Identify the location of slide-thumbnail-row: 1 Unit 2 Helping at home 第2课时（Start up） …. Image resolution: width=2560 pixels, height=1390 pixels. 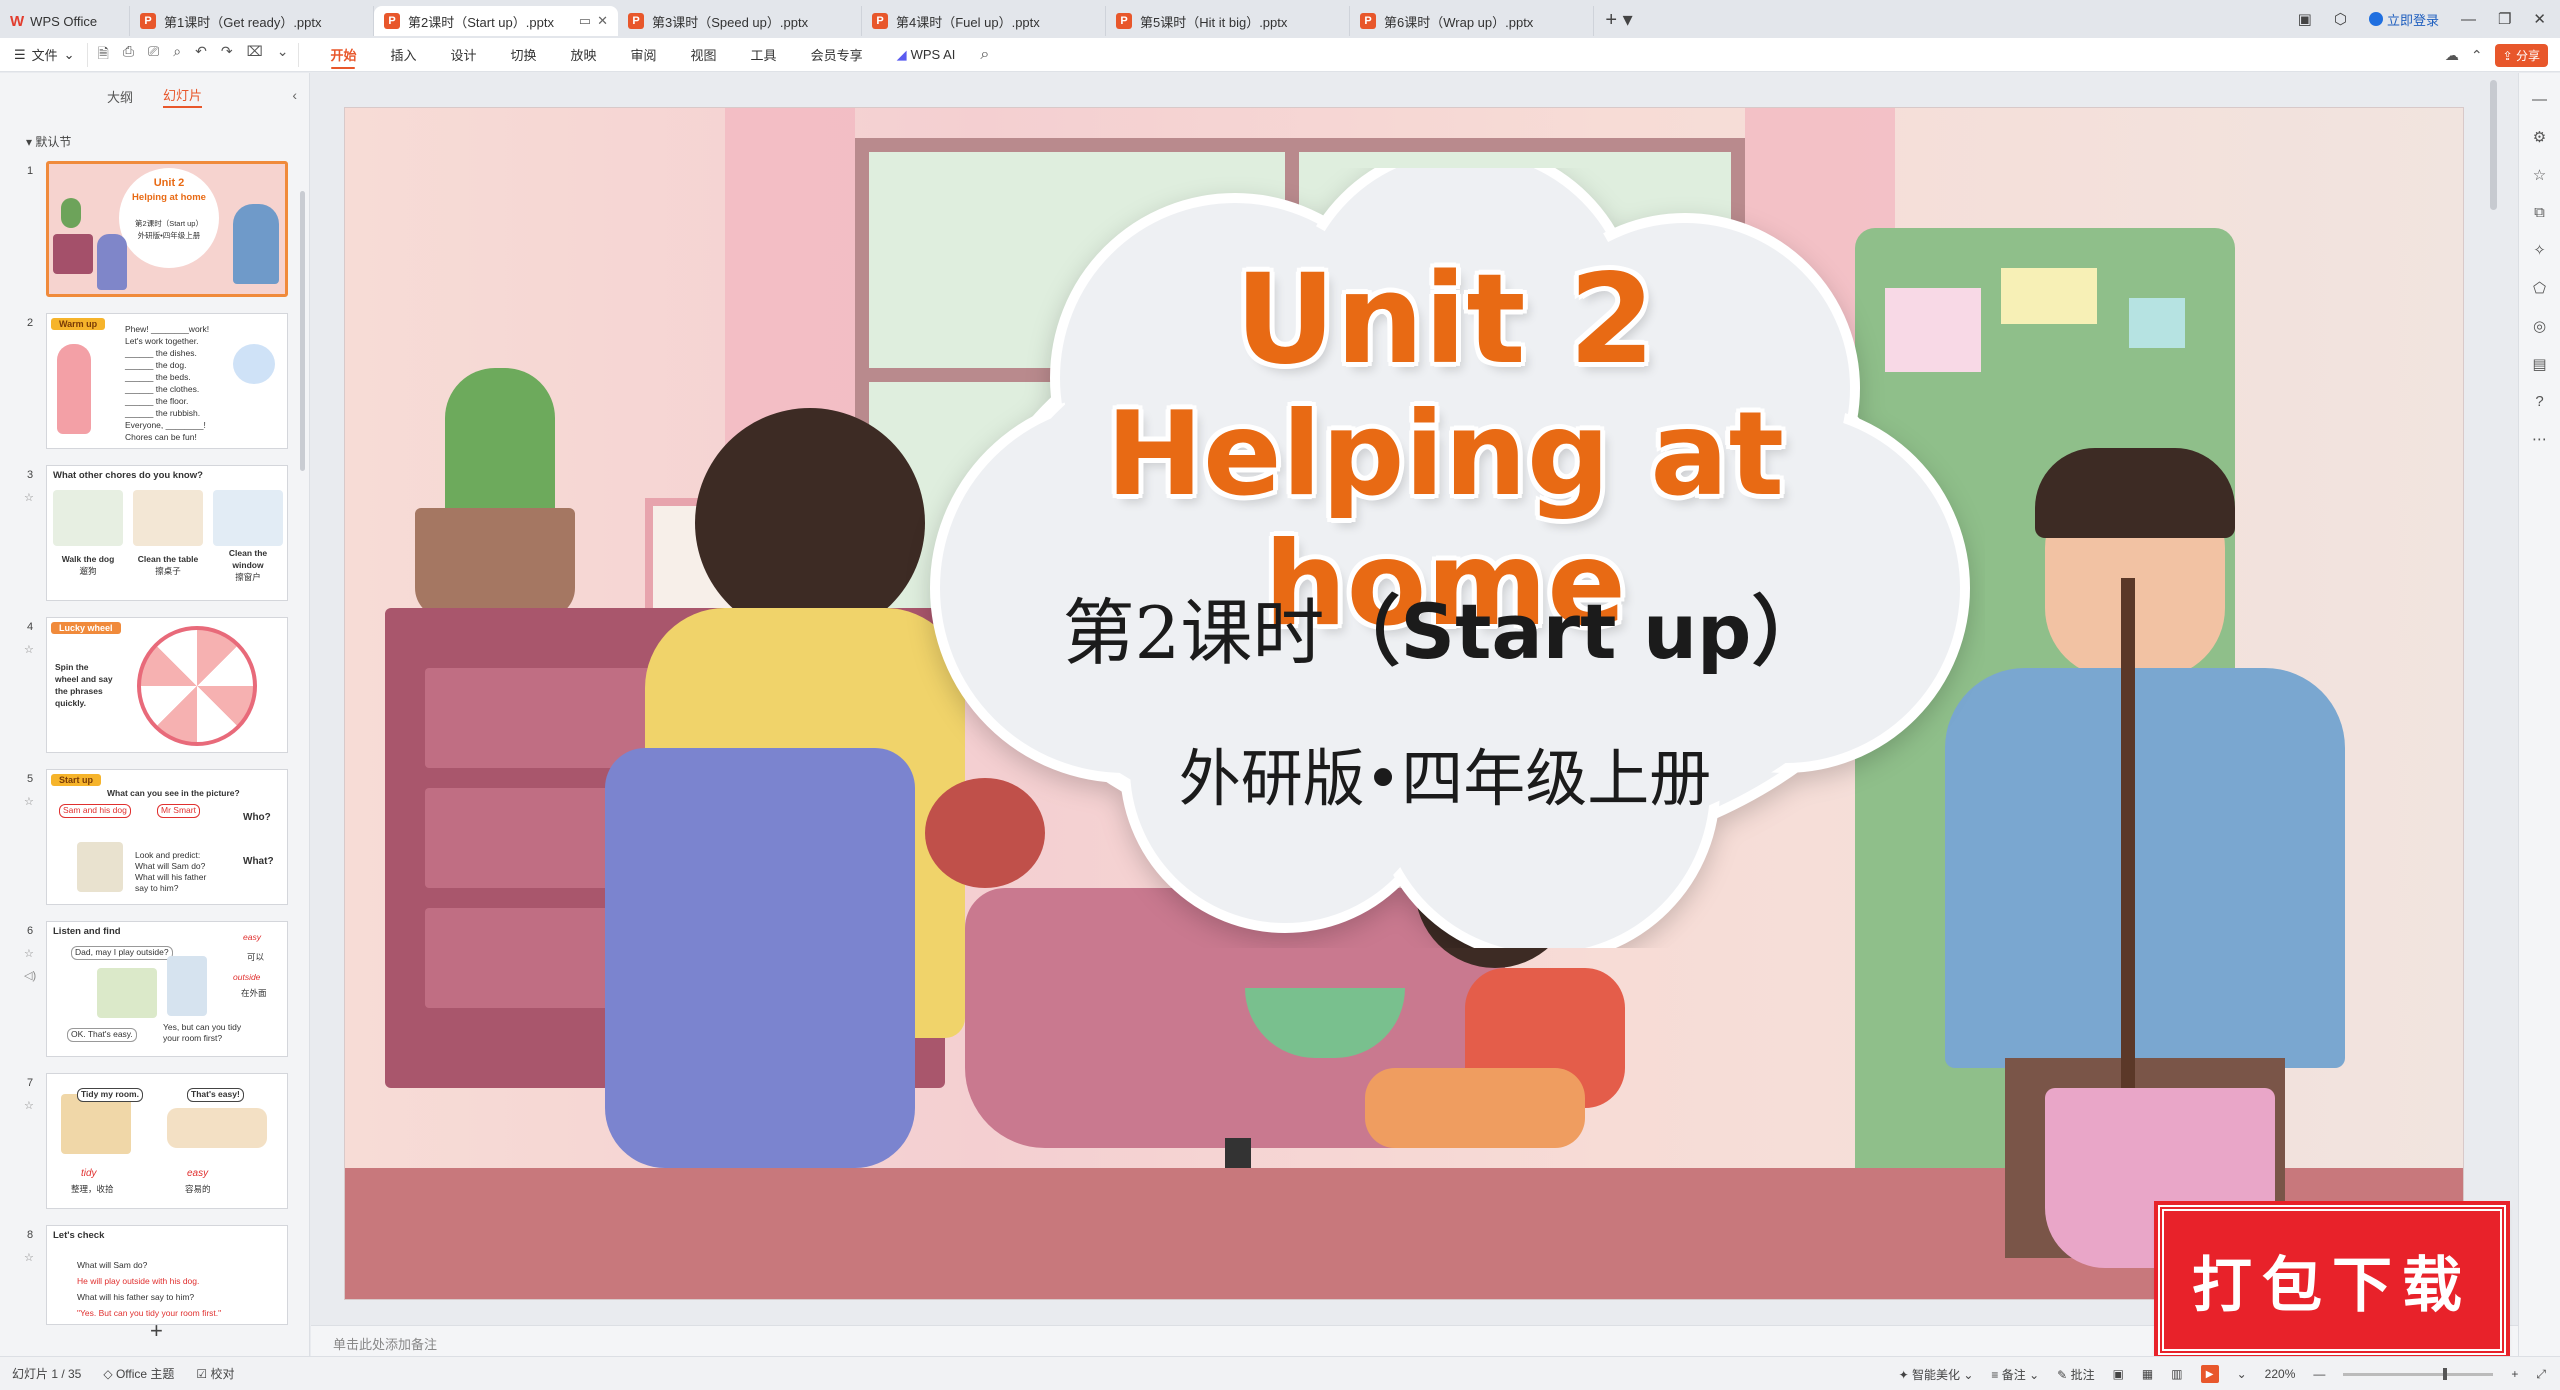
(150, 231).